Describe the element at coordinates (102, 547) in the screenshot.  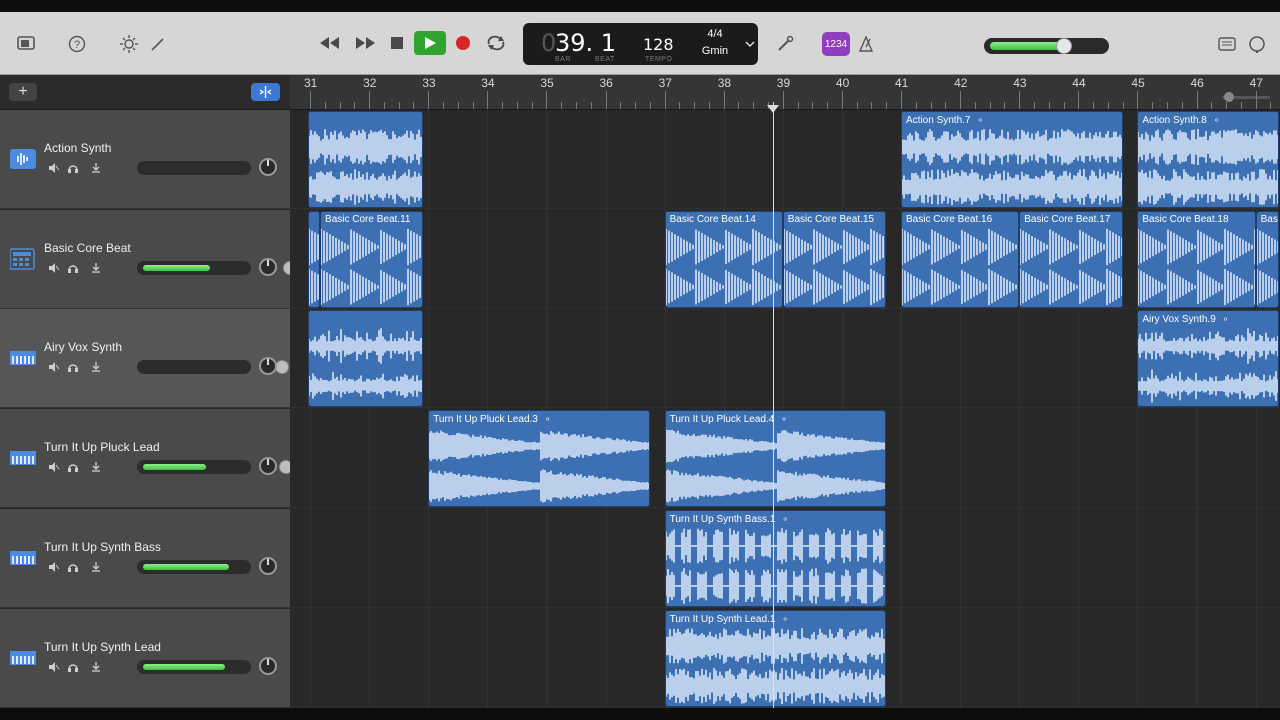
I see `track-name: Turn It Up Synth Bass` at that location.